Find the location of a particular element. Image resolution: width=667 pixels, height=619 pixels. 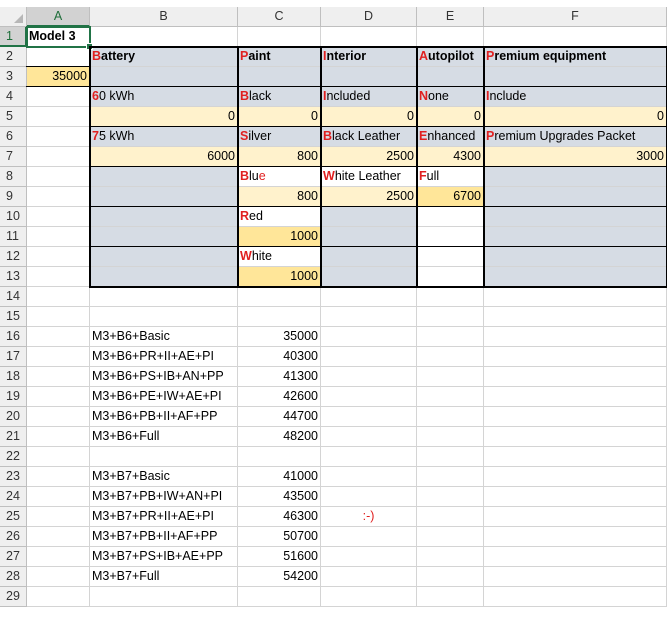

cell-f22 is located at coordinates (575, 457).